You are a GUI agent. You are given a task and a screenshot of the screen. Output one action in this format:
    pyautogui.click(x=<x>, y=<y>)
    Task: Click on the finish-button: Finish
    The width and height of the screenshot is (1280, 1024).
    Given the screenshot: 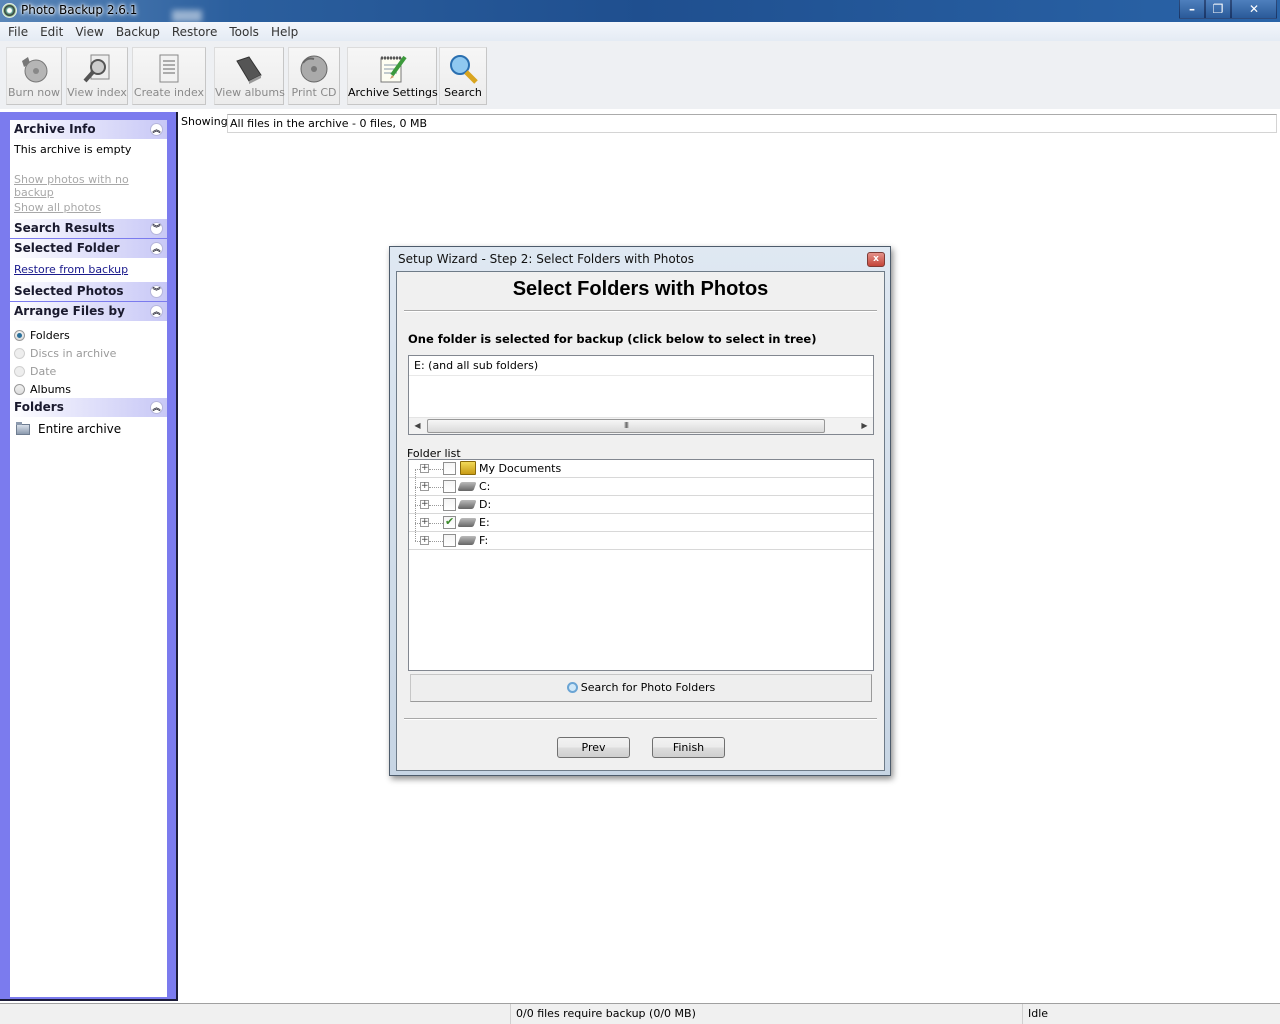 What is the action you would take?
    pyautogui.click(x=688, y=747)
    